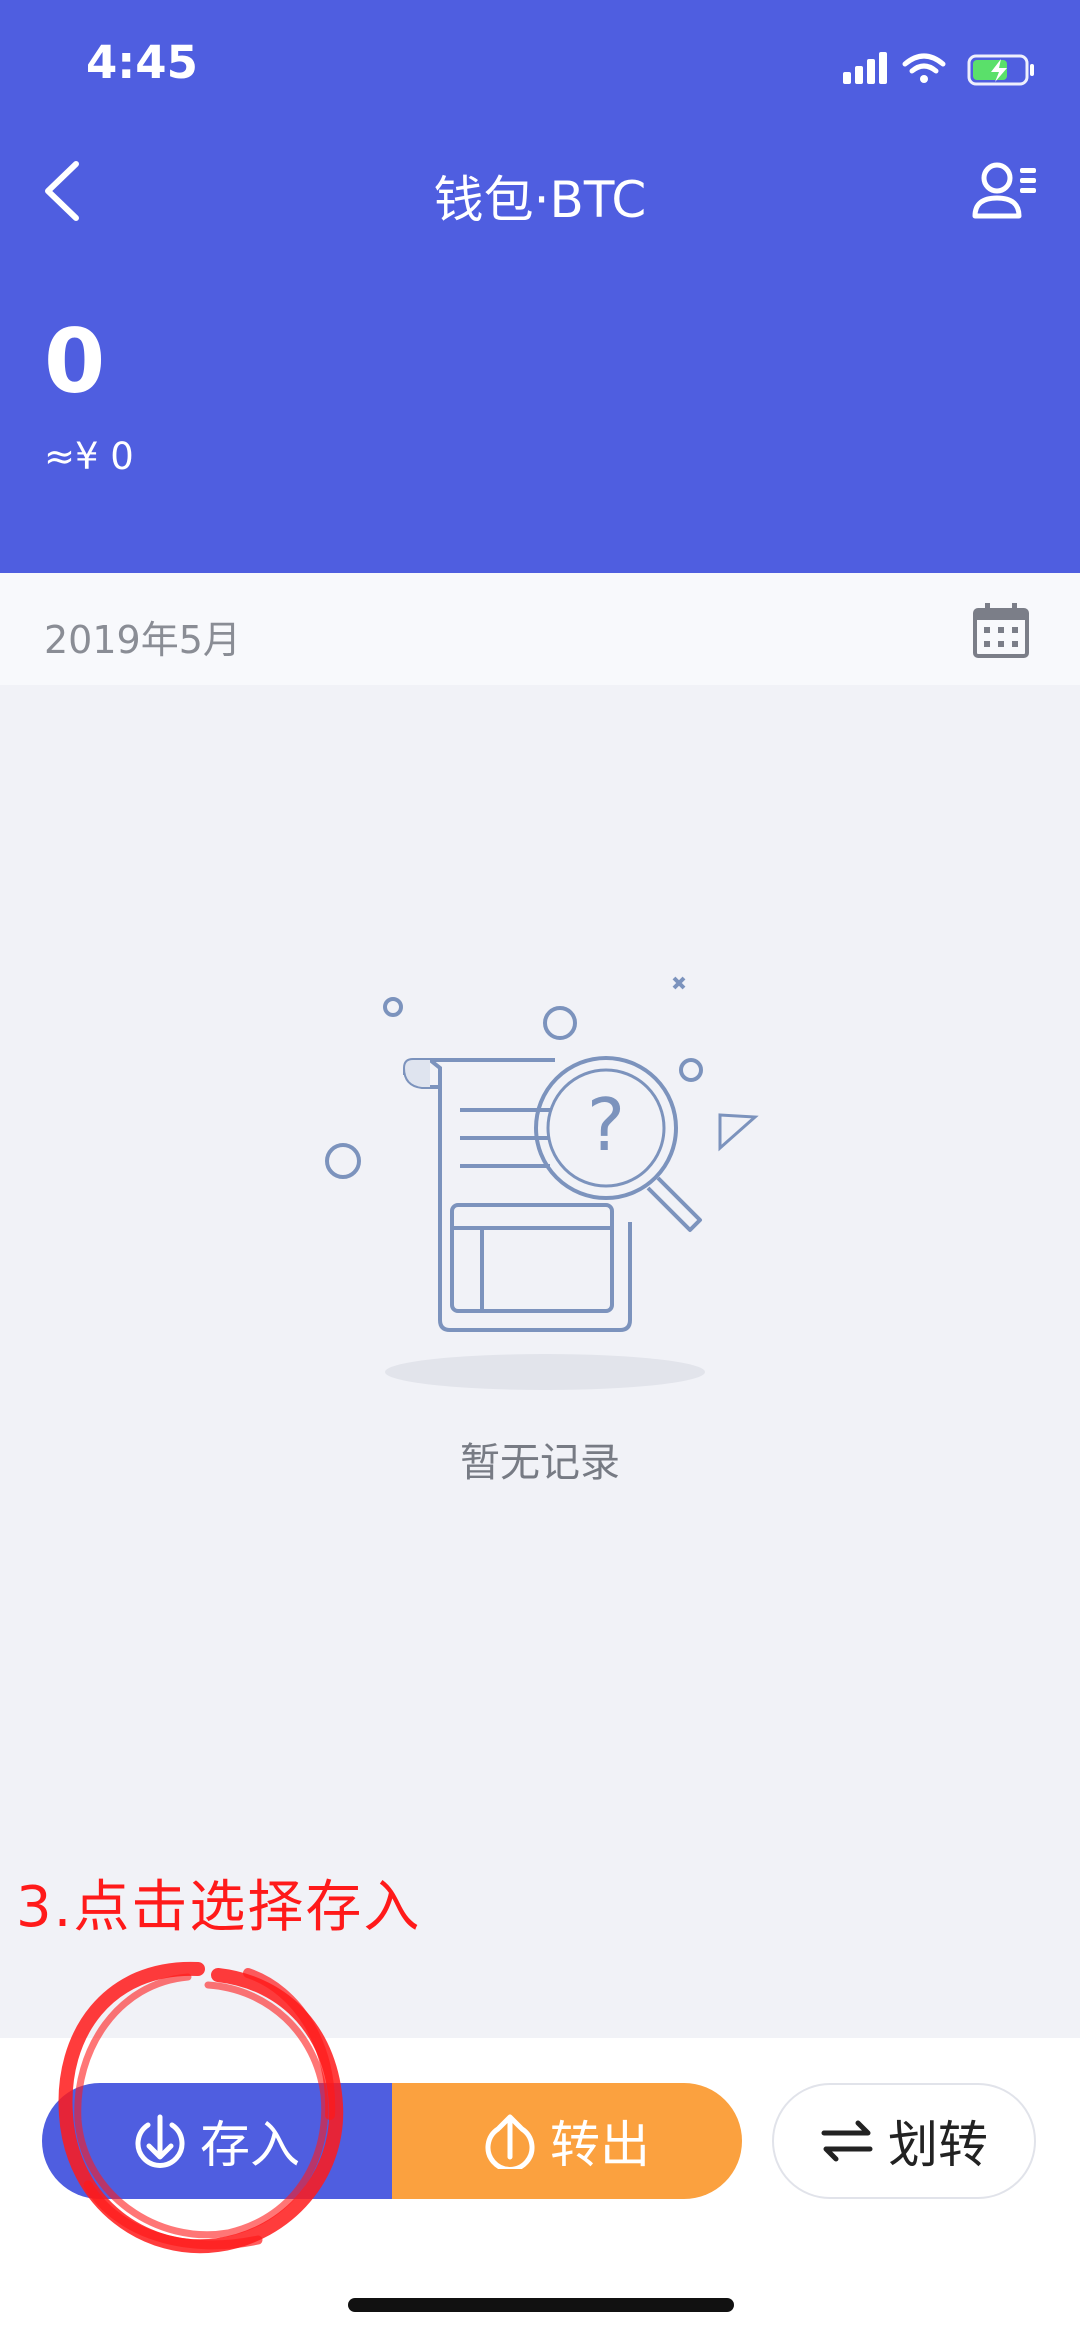 The height and width of the screenshot is (2339, 1080). Describe the element at coordinates (1000, 70) in the screenshot. I see `battery-charging-icon` at that location.